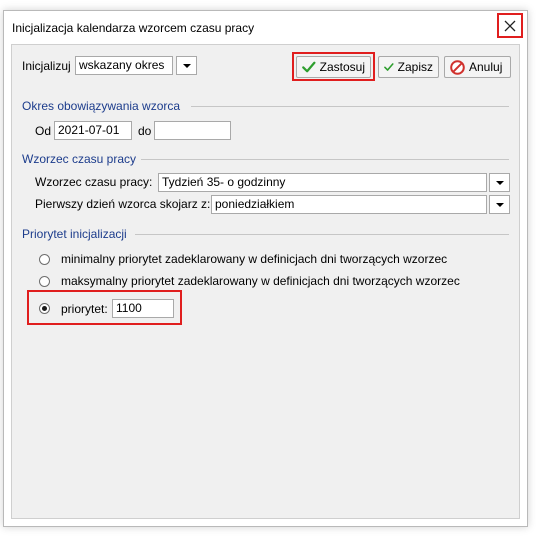  I want to click on close-button, so click(510, 25).